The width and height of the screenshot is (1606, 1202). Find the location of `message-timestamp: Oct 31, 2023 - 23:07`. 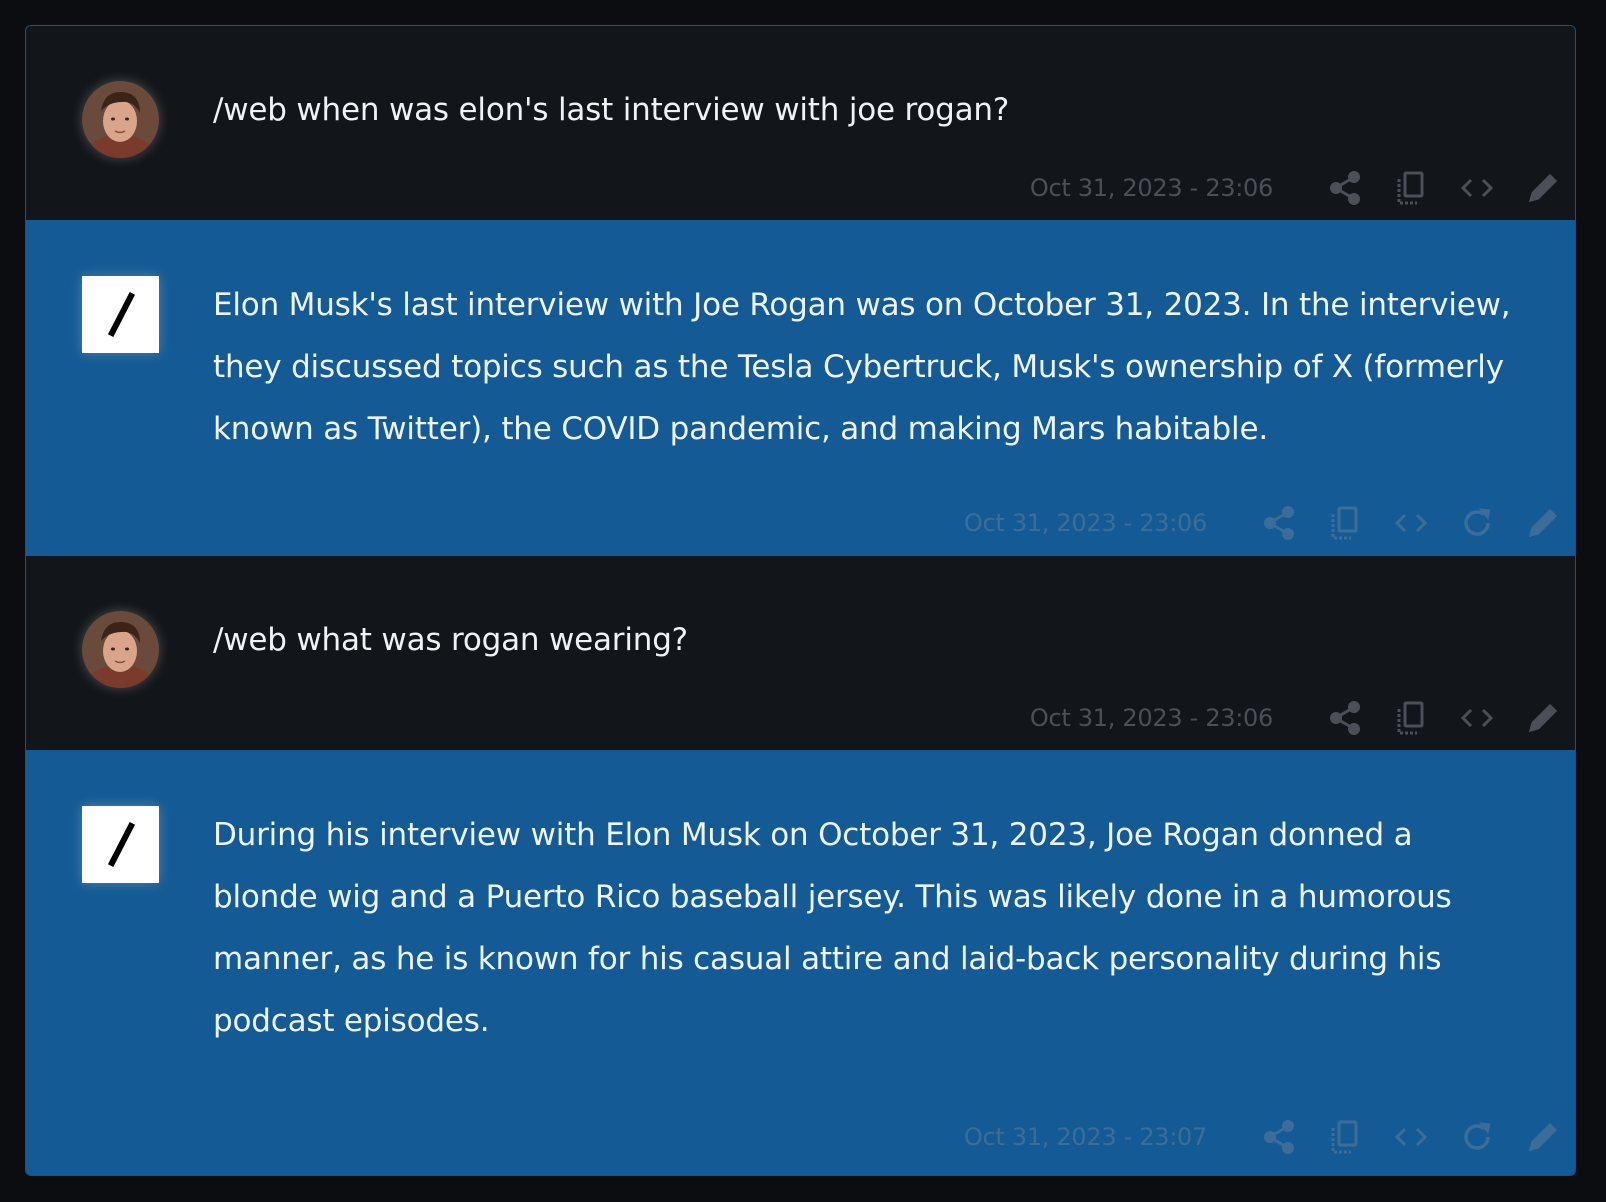

message-timestamp: Oct 31, 2023 - 23:07 is located at coordinates (1085, 1137).